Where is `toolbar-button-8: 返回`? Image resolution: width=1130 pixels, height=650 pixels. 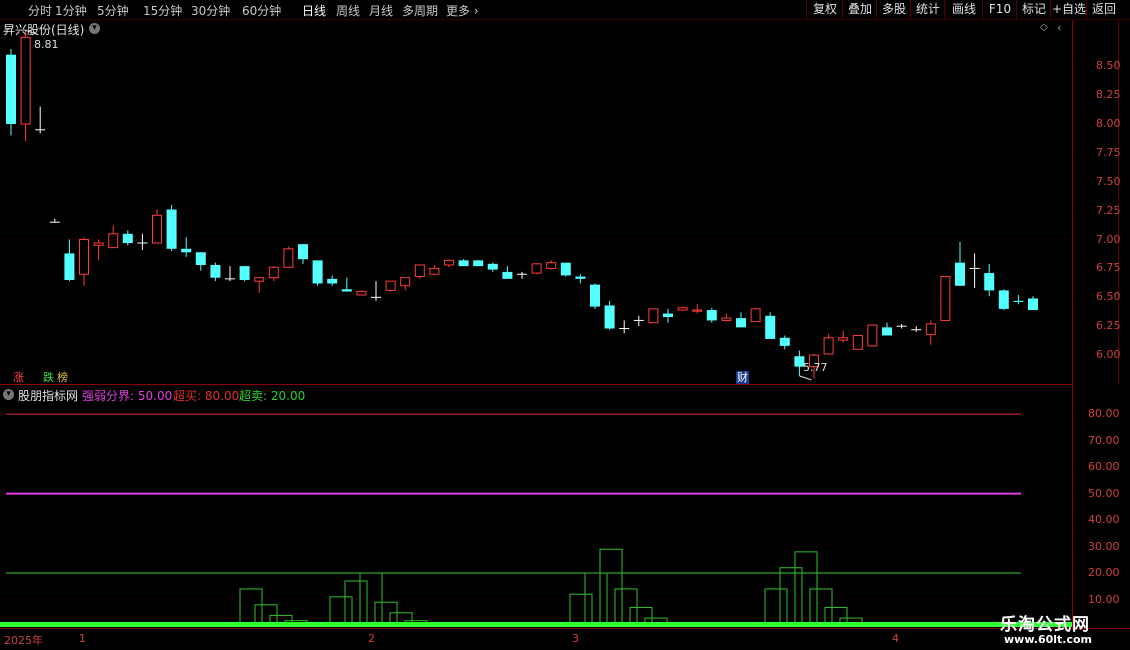
toolbar-button-8: 返回 is located at coordinates (1103, 9).